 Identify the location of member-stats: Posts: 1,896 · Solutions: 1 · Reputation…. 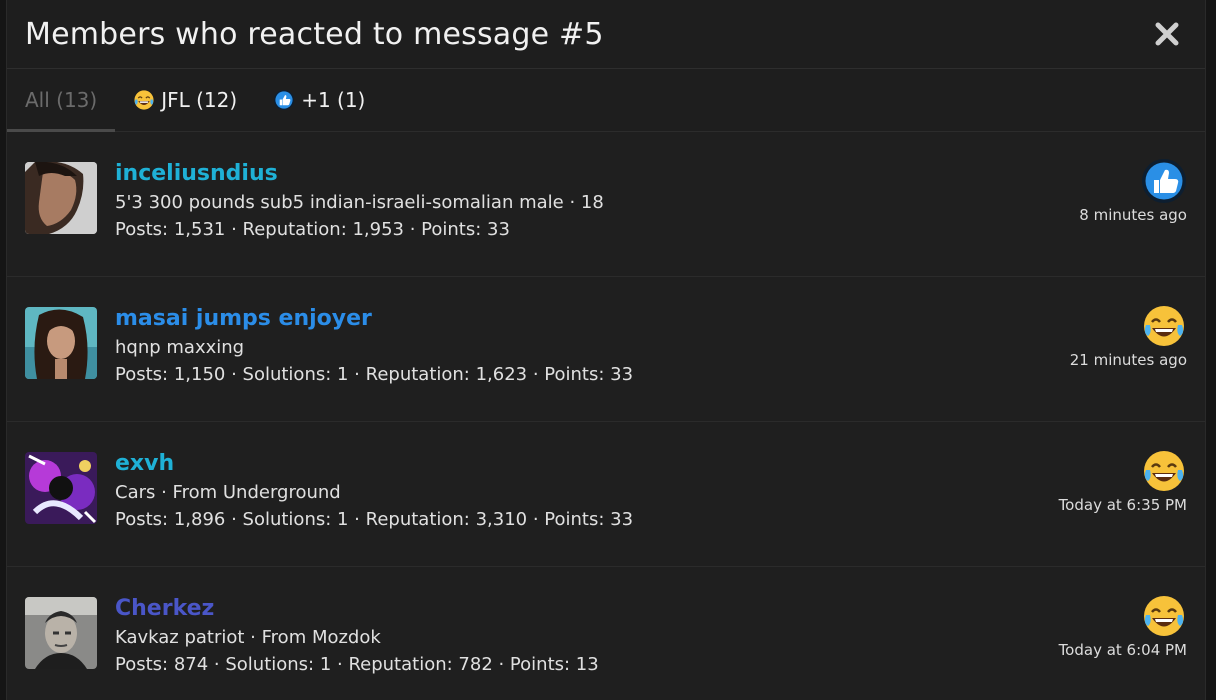
(374, 519).